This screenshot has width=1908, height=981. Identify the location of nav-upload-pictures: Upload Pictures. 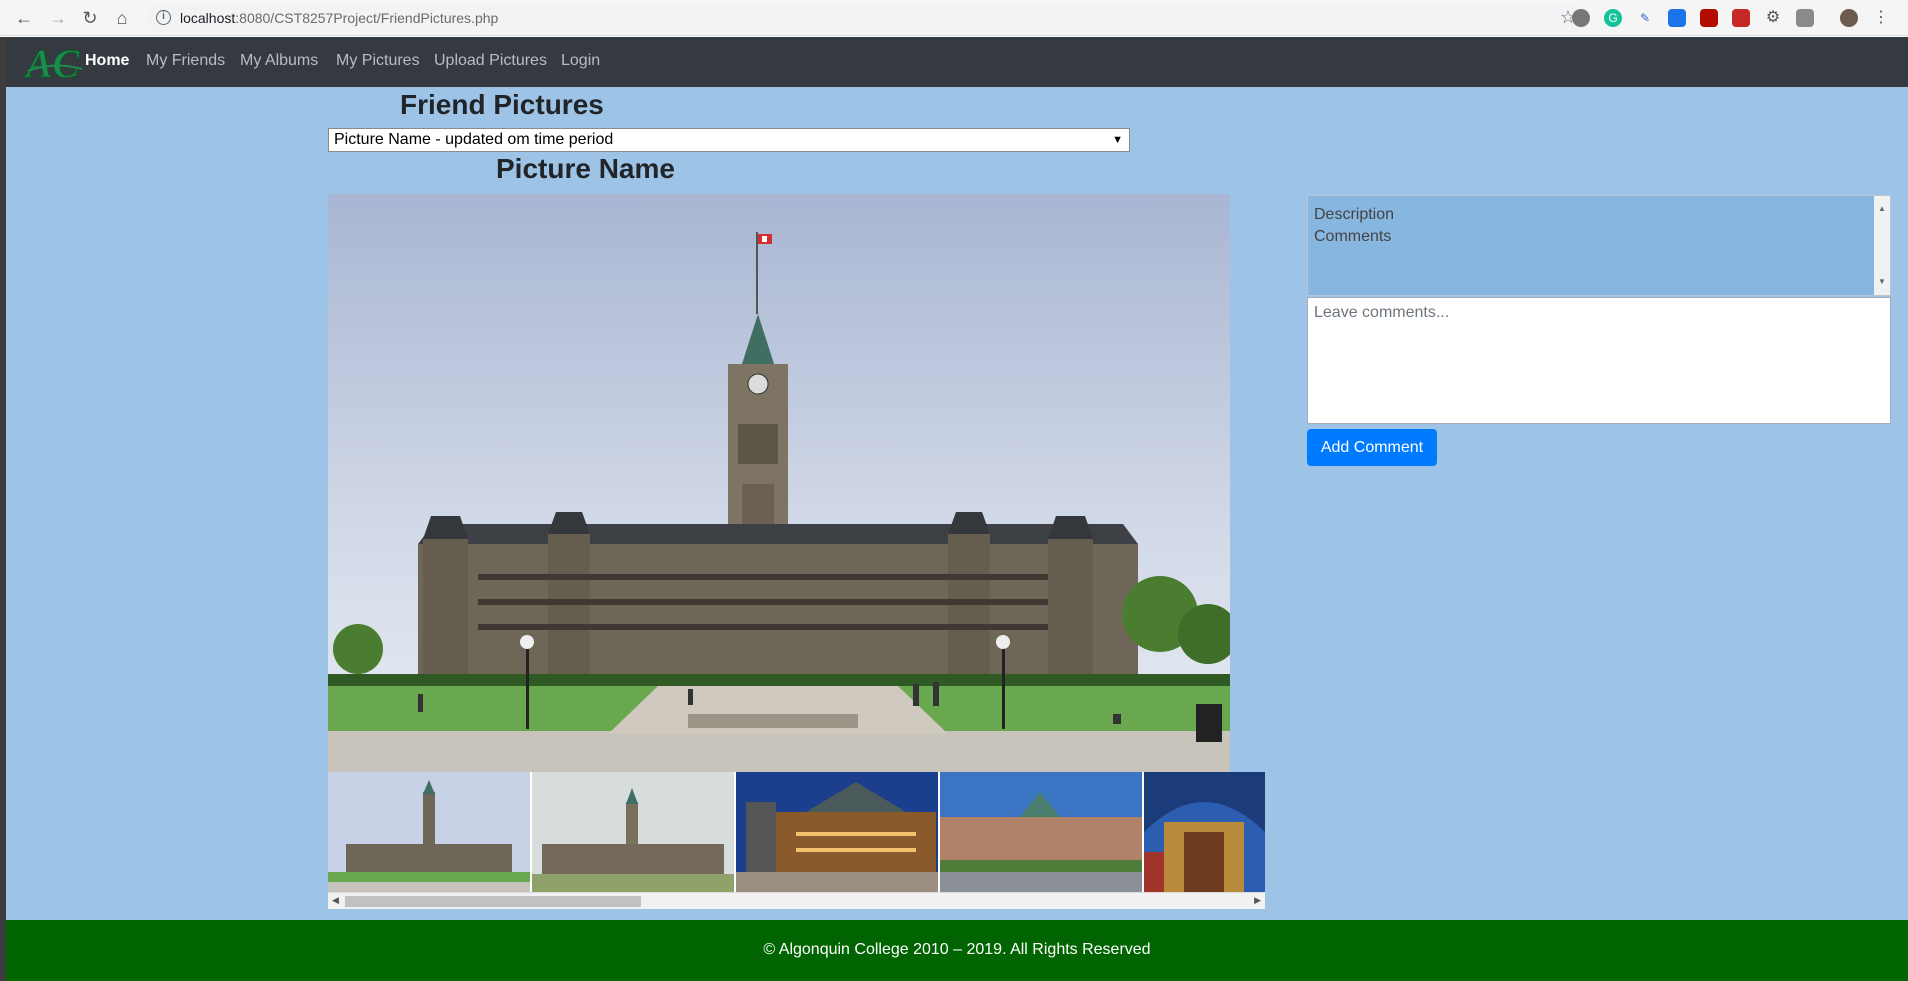
(490, 61).